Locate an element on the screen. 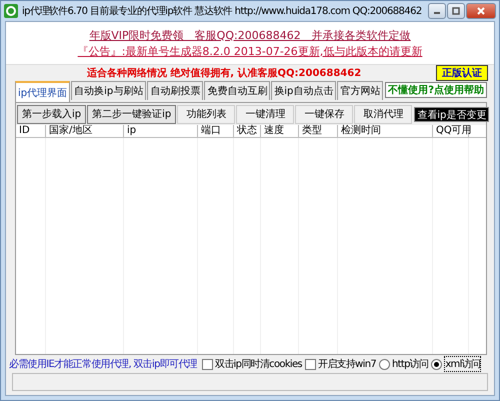 This screenshot has width=500, height=401. column-header: 类型 is located at coordinates (318, 131).